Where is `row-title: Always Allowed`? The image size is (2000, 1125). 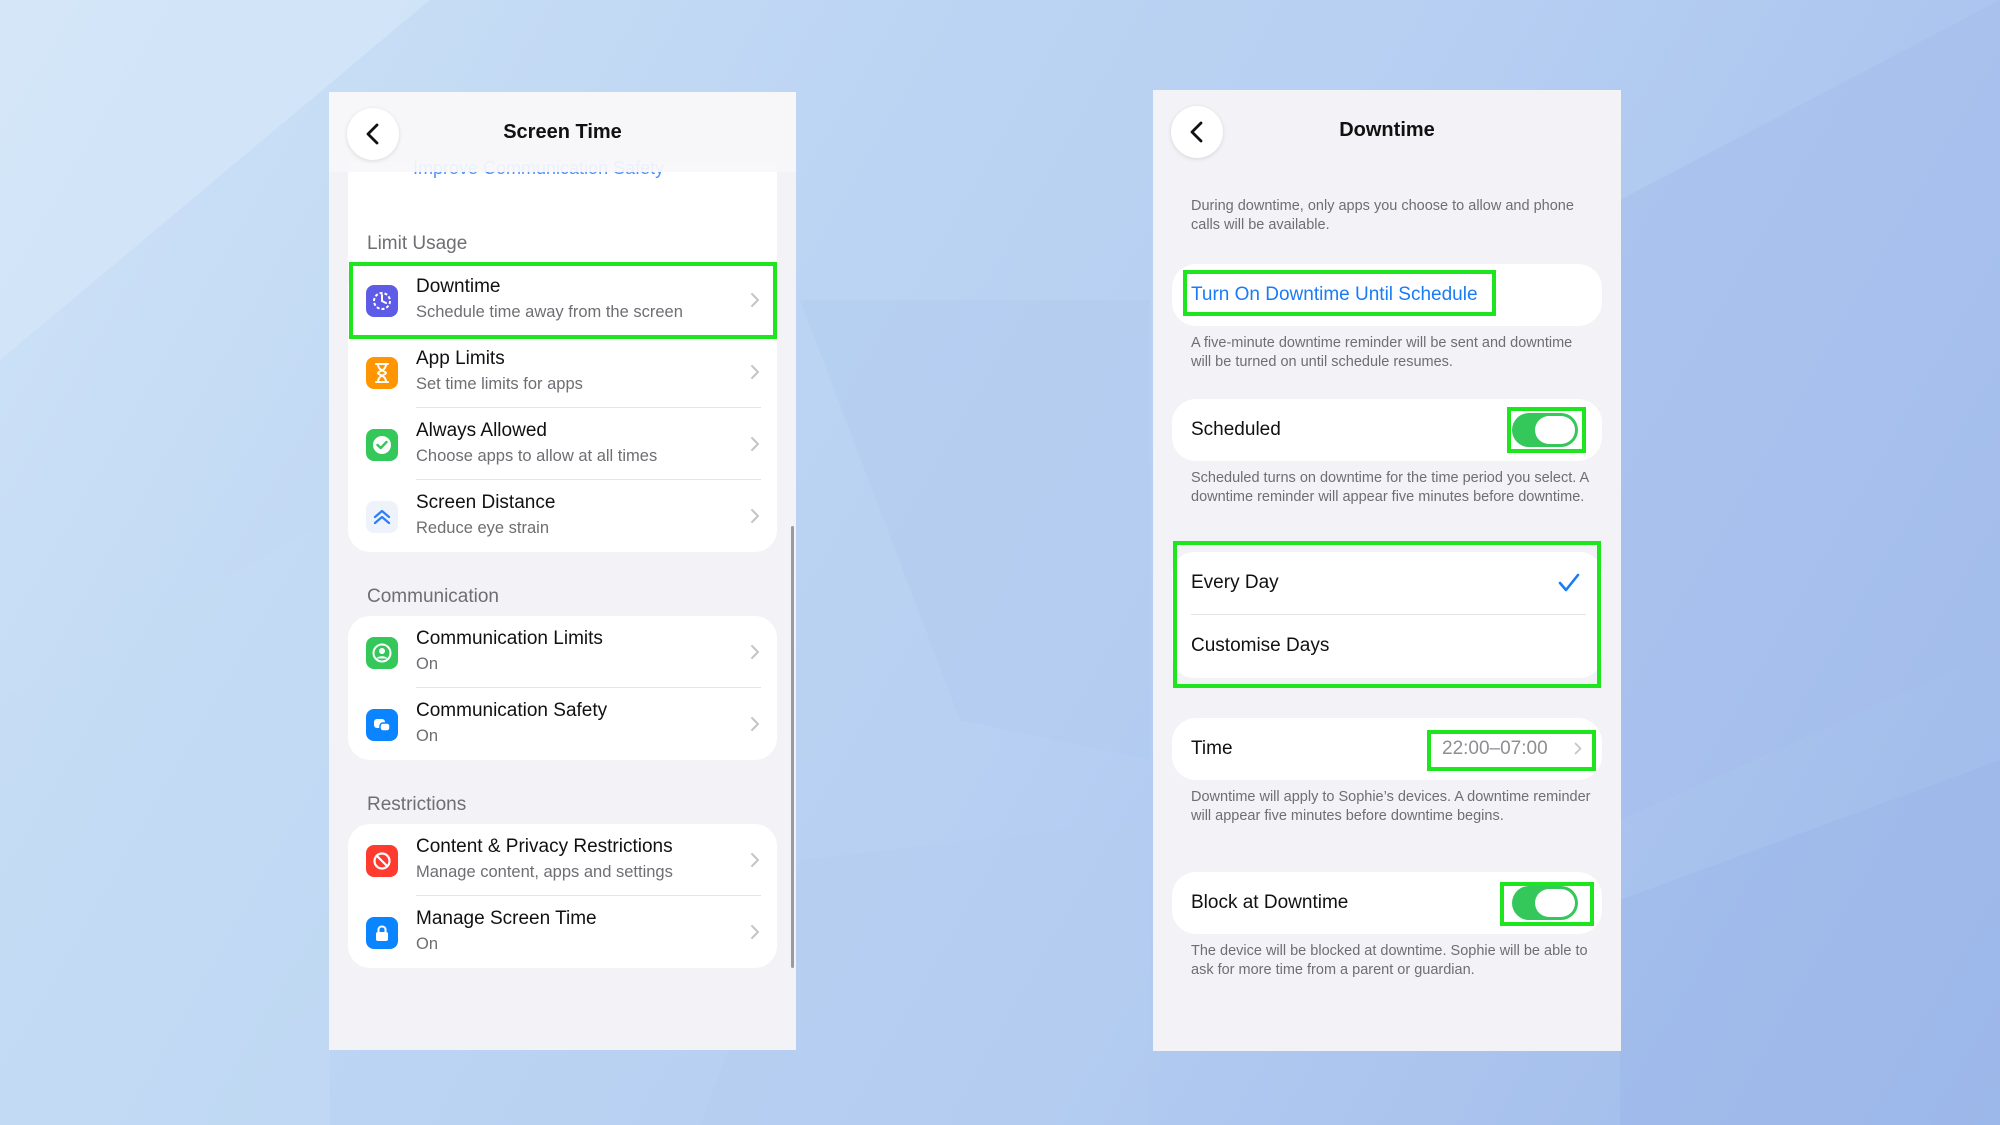
row-title: Always Allowed is located at coordinates (481, 430).